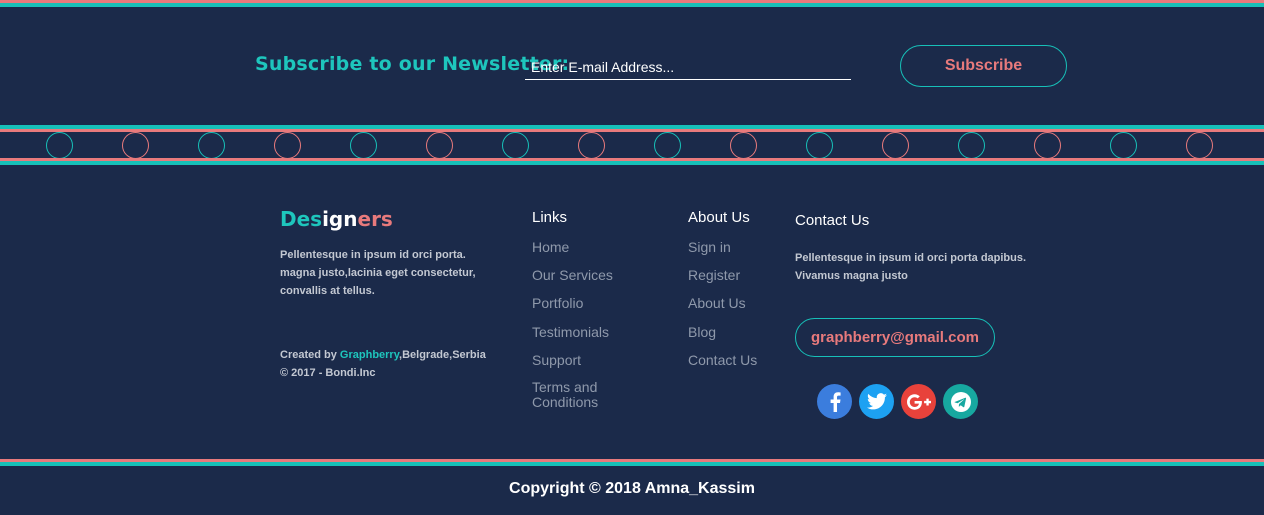 This screenshot has width=1264, height=515. What do you see at coordinates (301, 219) in the screenshot?
I see `brand-logo-part1: Des` at bounding box center [301, 219].